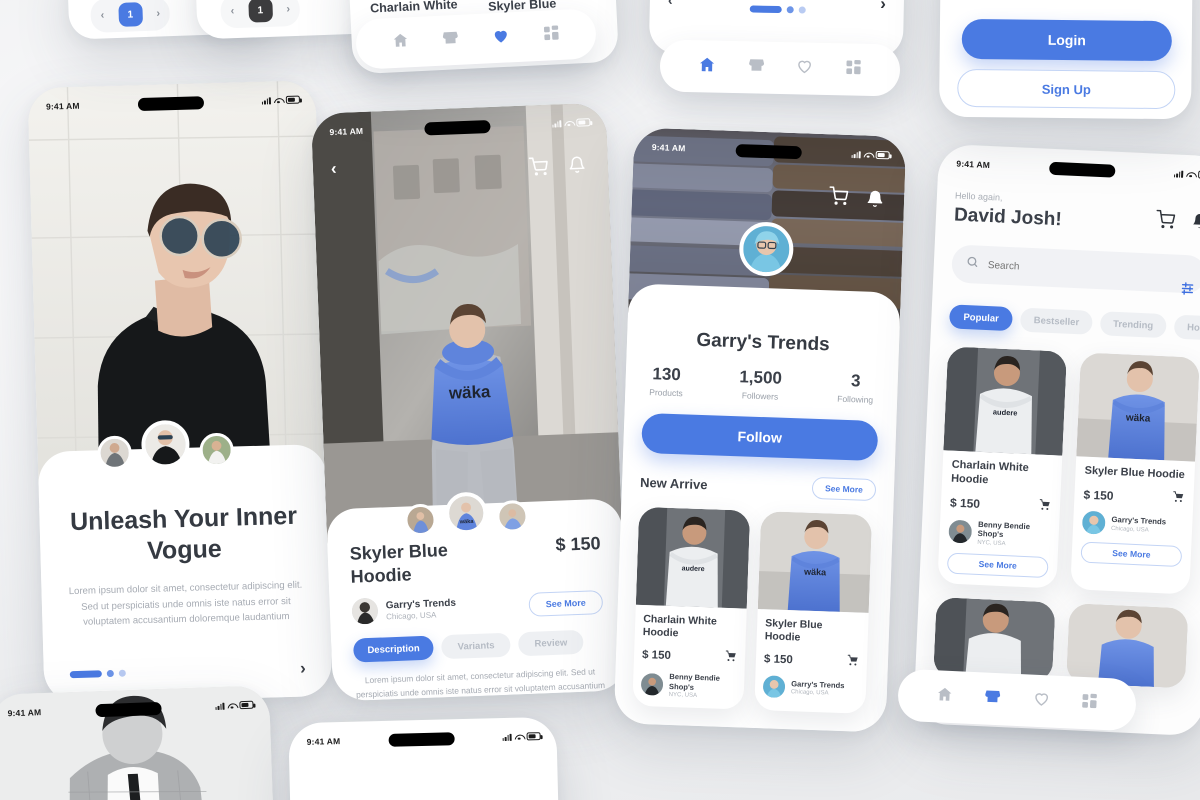  Describe the element at coordinates (138, 742) in the screenshot. I see `bottom-left-partial-screen: 9:41 AM` at that location.